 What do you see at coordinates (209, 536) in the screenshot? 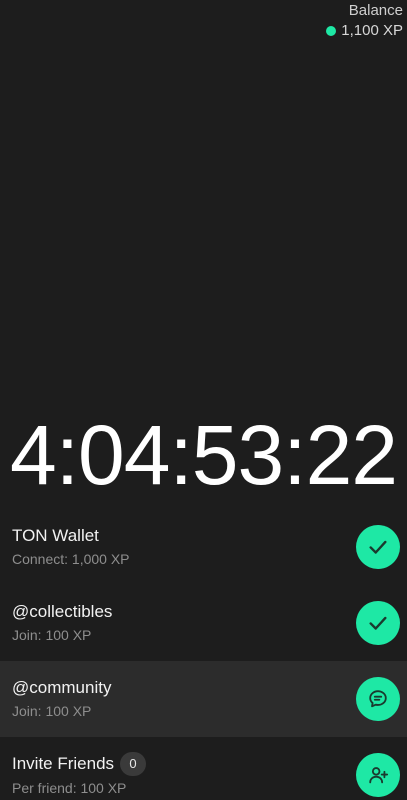
I see `task-title: TON Wallet` at bounding box center [209, 536].